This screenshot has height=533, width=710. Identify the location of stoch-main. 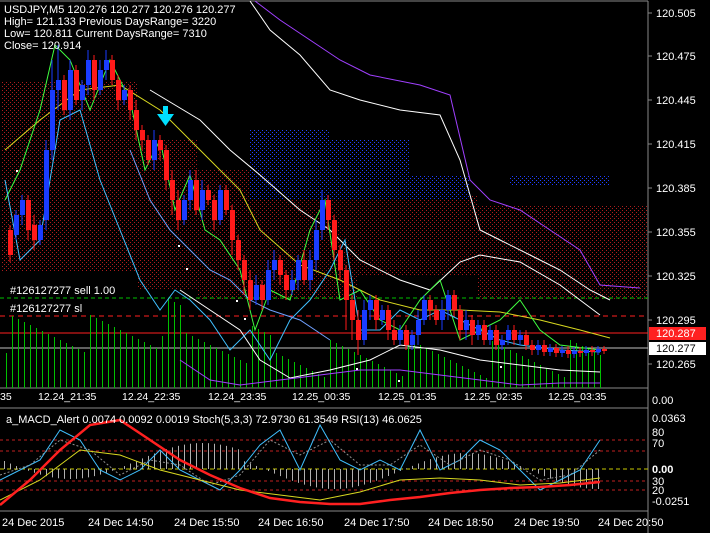
(300, 457).